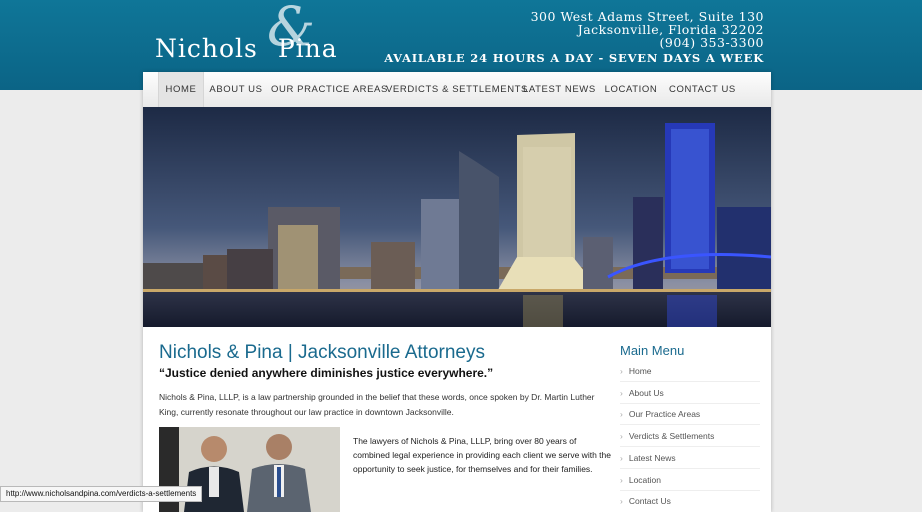 This screenshot has width=922, height=512. I want to click on sidebar-item-label: Our Practice Areas, so click(664, 414).